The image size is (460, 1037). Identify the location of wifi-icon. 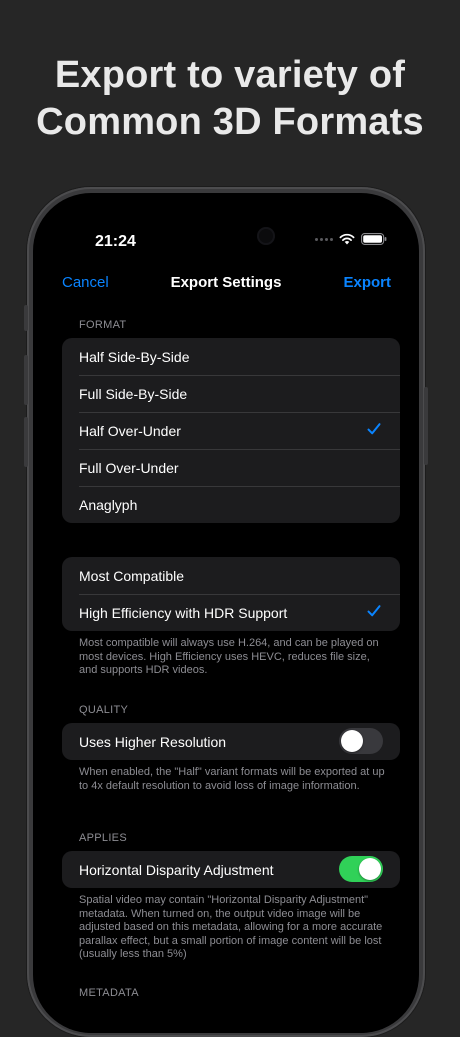
(347, 239).